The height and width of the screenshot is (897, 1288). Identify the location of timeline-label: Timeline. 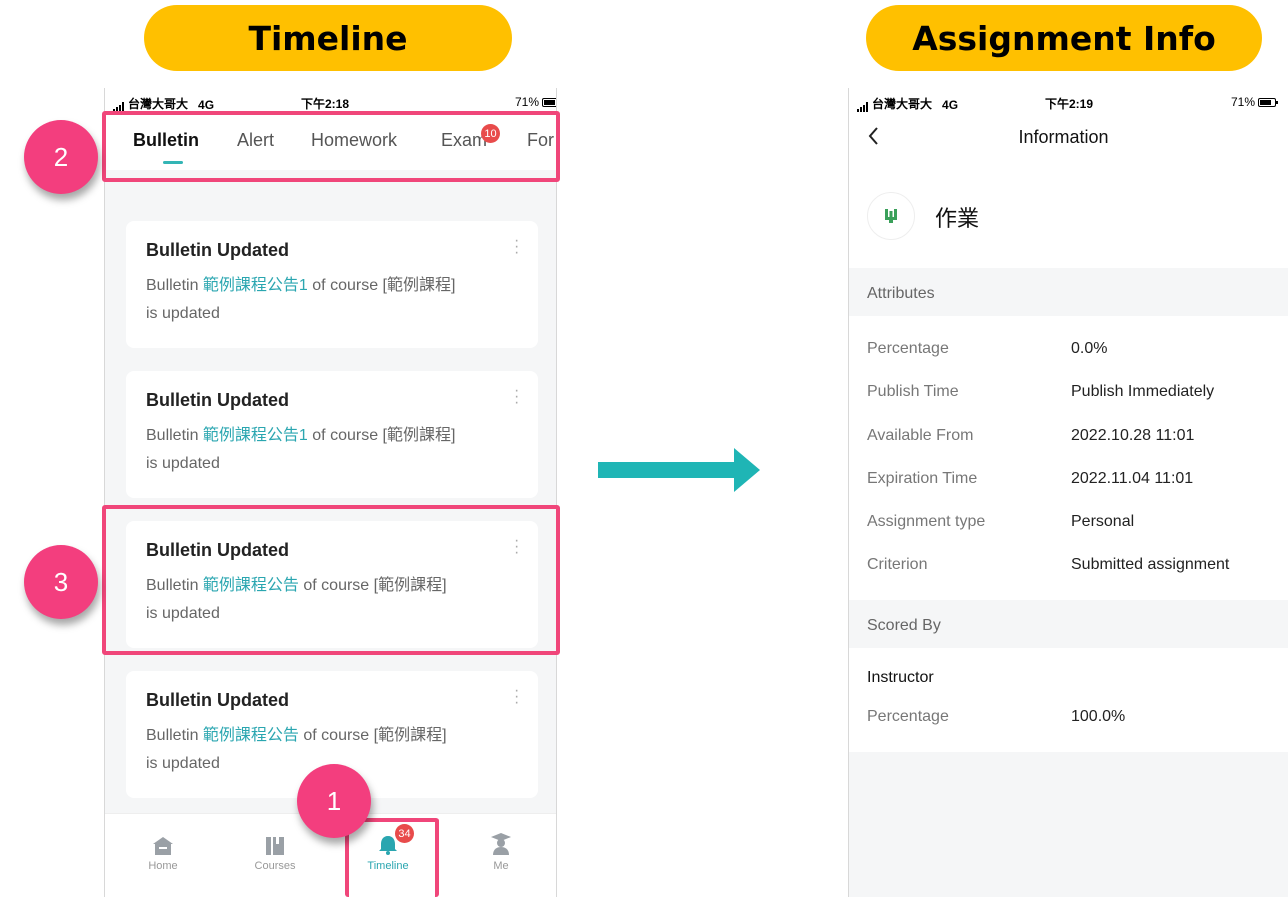
(328, 38).